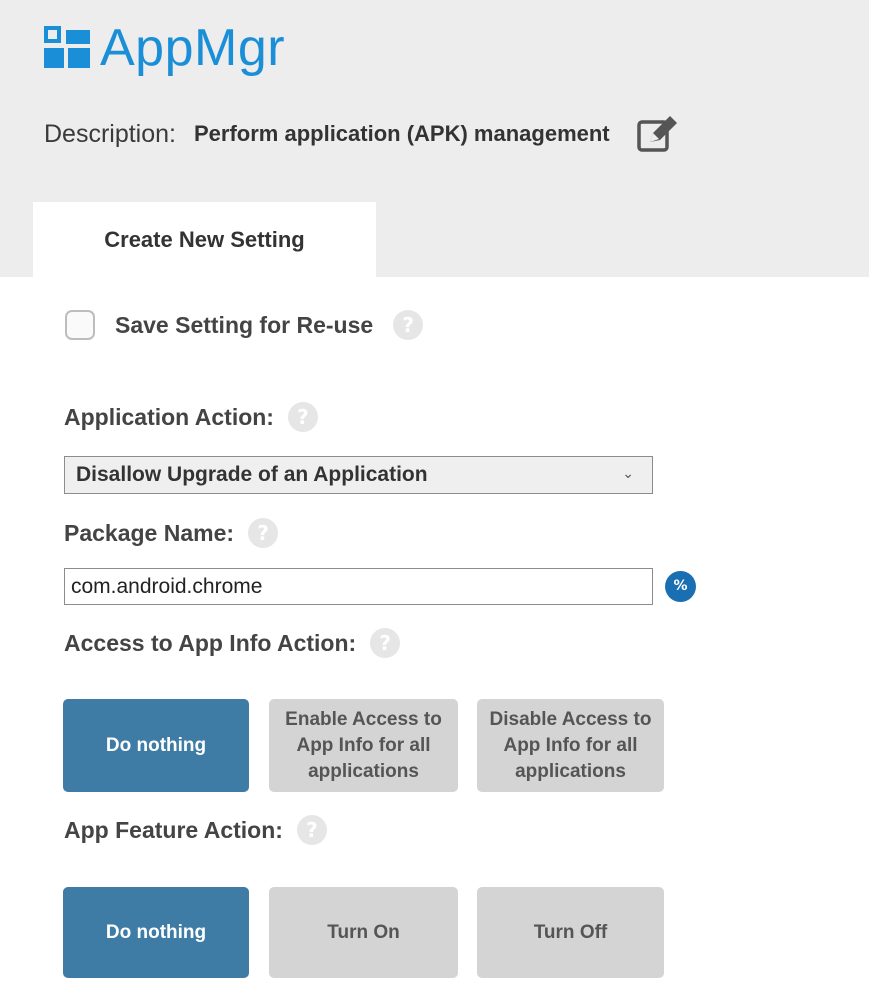 Image resolution: width=869 pixels, height=996 pixels. I want to click on app-feature-action-label: App Feature Action:, so click(173, 829).